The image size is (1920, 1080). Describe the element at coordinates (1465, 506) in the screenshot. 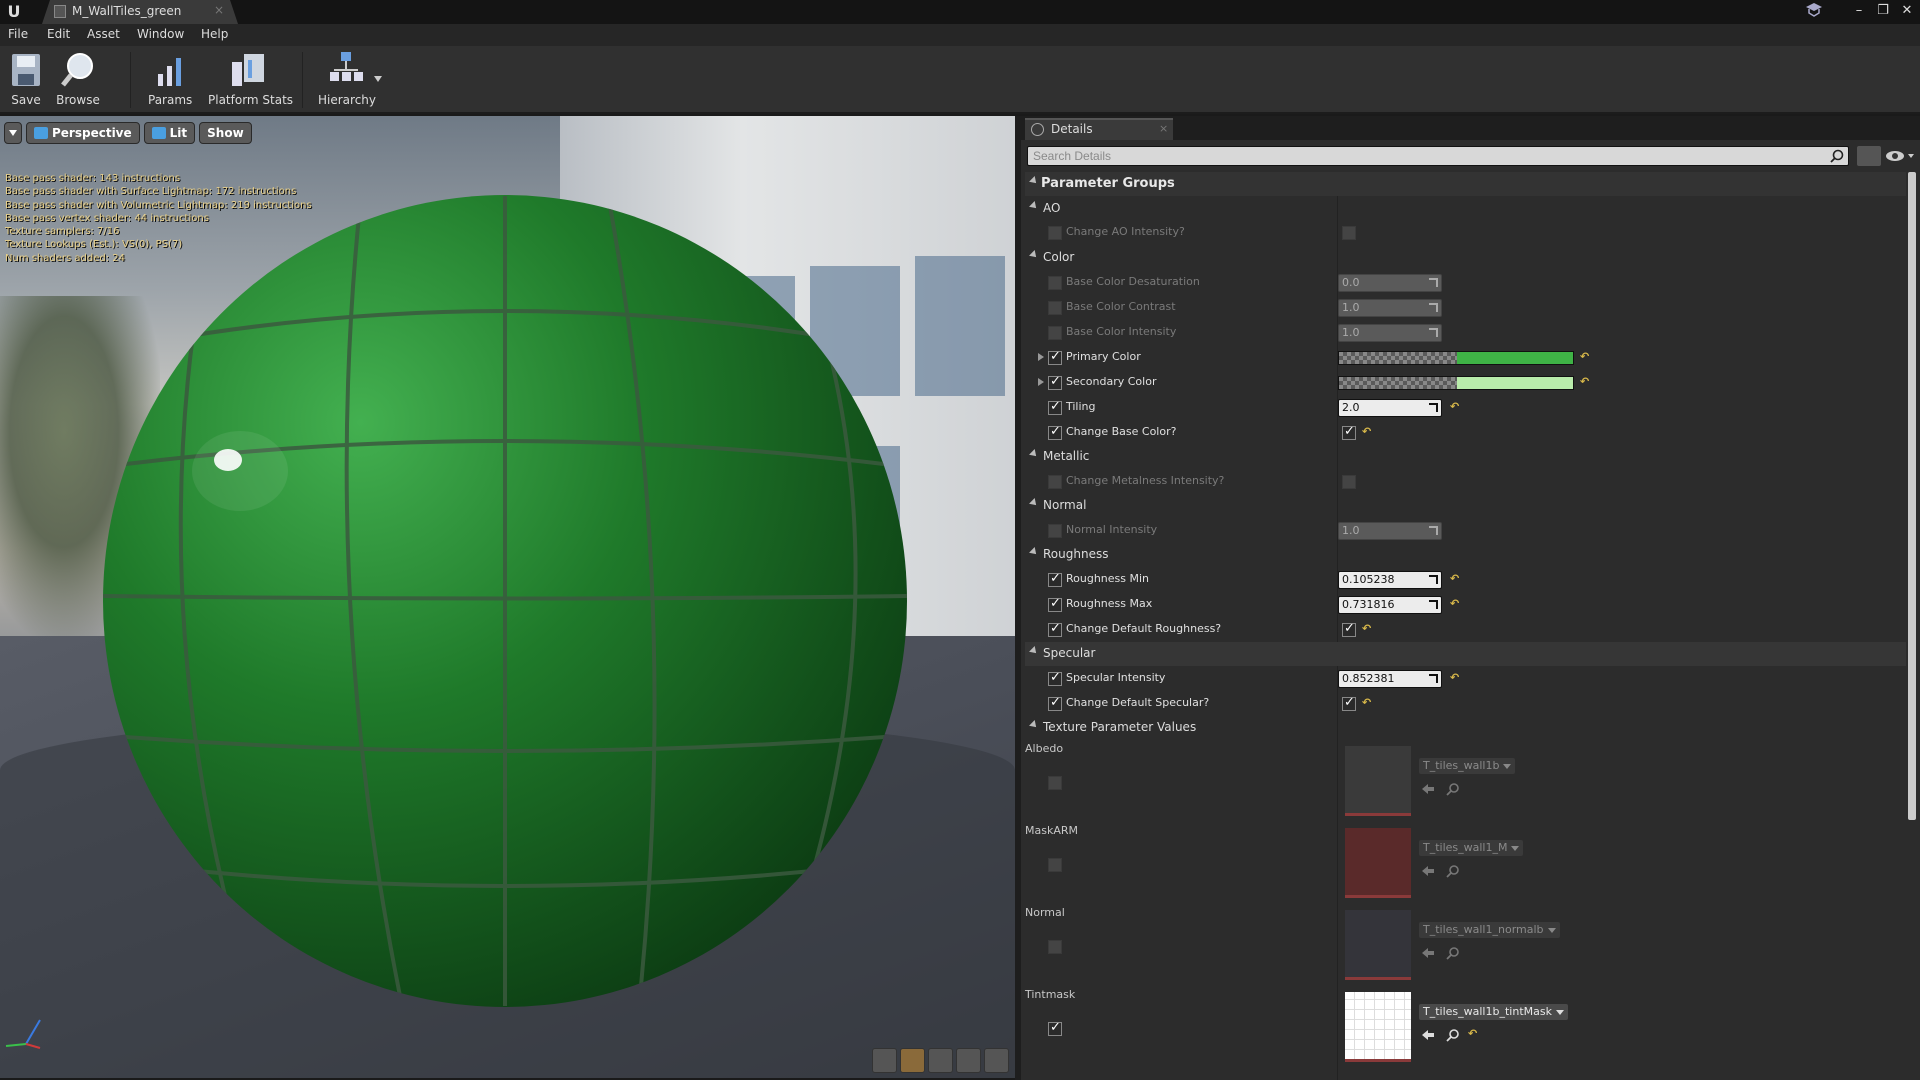

I see `group-normal: Normal` at that location.